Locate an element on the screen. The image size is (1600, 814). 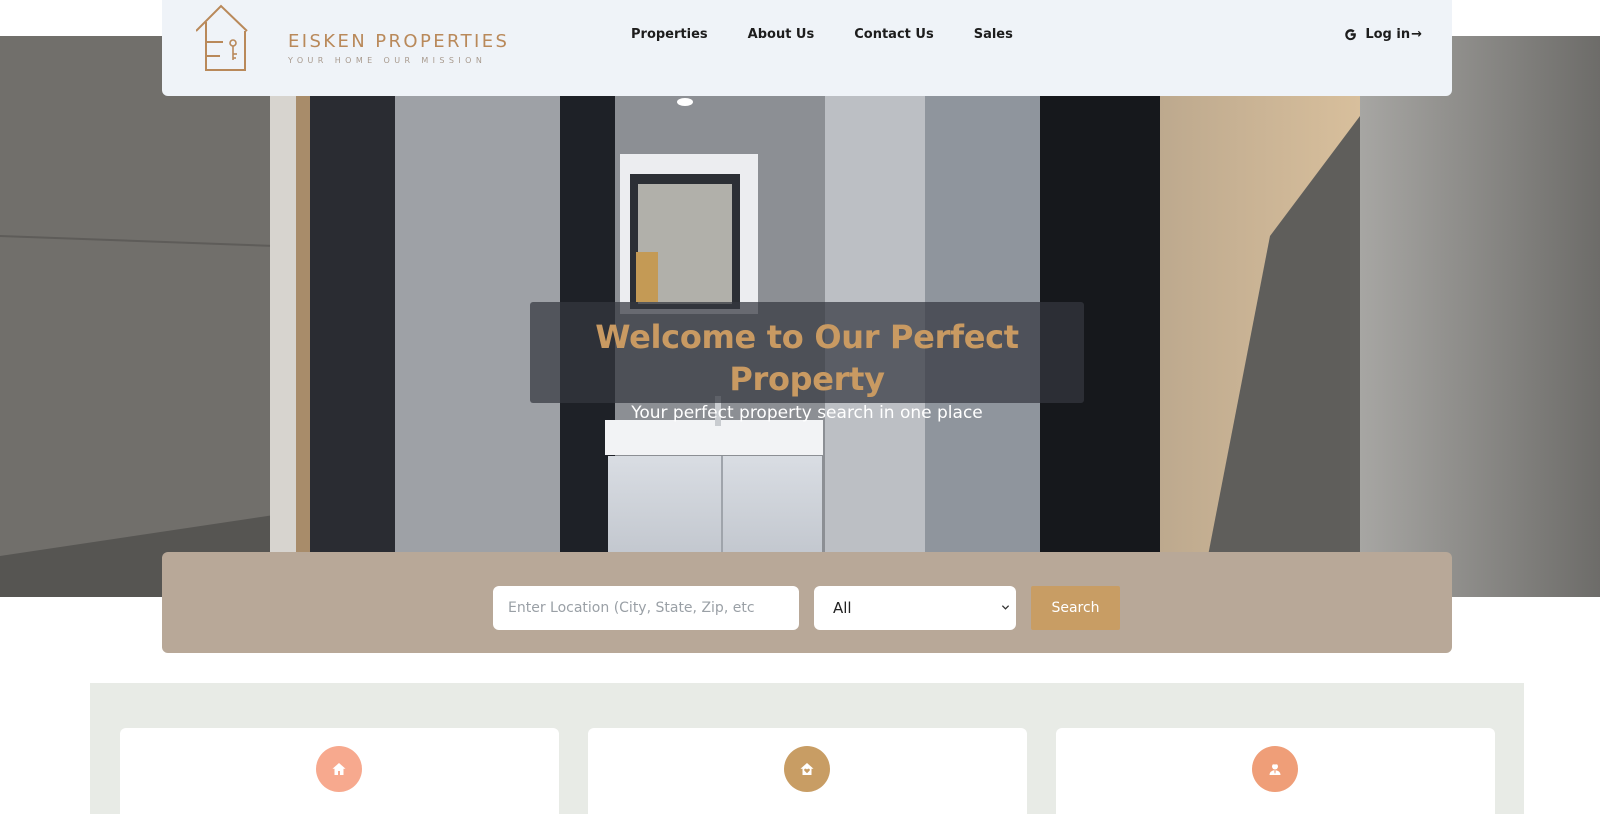
login-button: Log in → is located at coordinates (1382, 34).